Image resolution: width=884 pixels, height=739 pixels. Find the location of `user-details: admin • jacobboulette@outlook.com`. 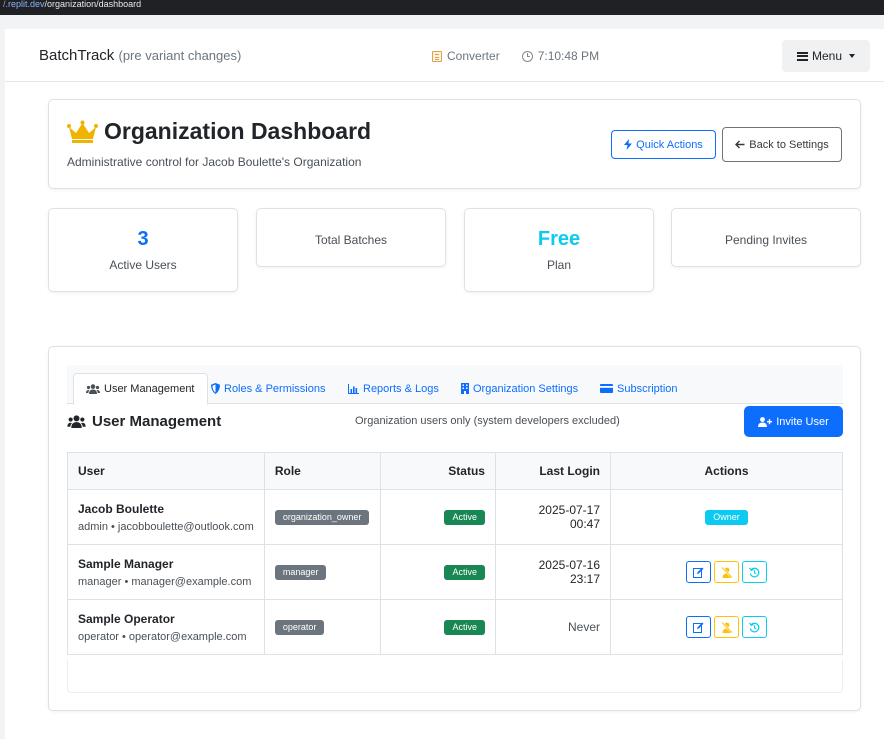

user-details: admin • jacobboulette@outlook.com is located at coordinates (166, 526).